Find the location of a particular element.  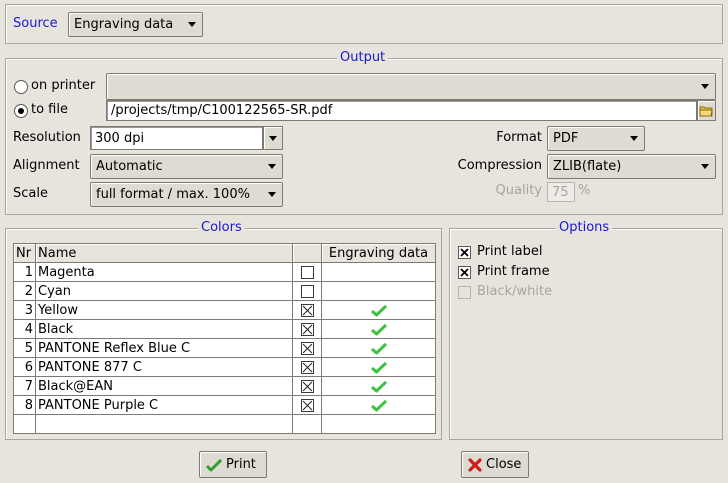

folder-icon is located at coordinates (706, 111).